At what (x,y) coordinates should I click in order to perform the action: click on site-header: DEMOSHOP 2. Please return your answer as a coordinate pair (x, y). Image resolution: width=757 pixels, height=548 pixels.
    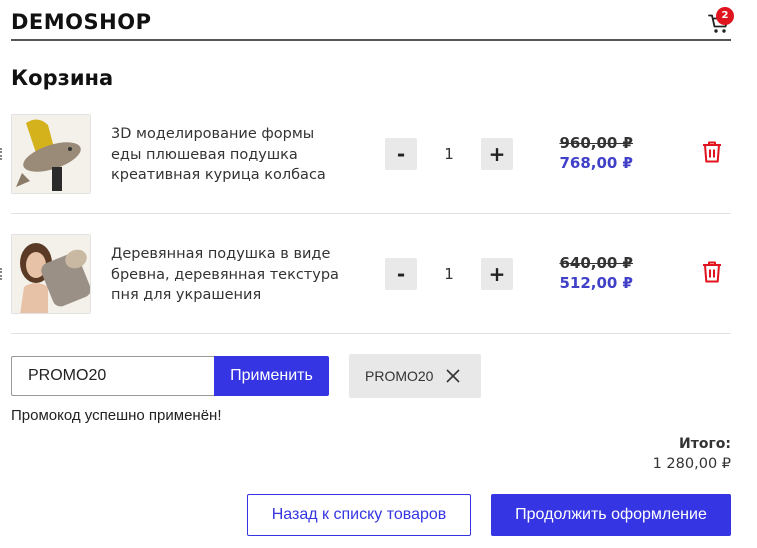
    Looking at the image, I should click on (372, 20).